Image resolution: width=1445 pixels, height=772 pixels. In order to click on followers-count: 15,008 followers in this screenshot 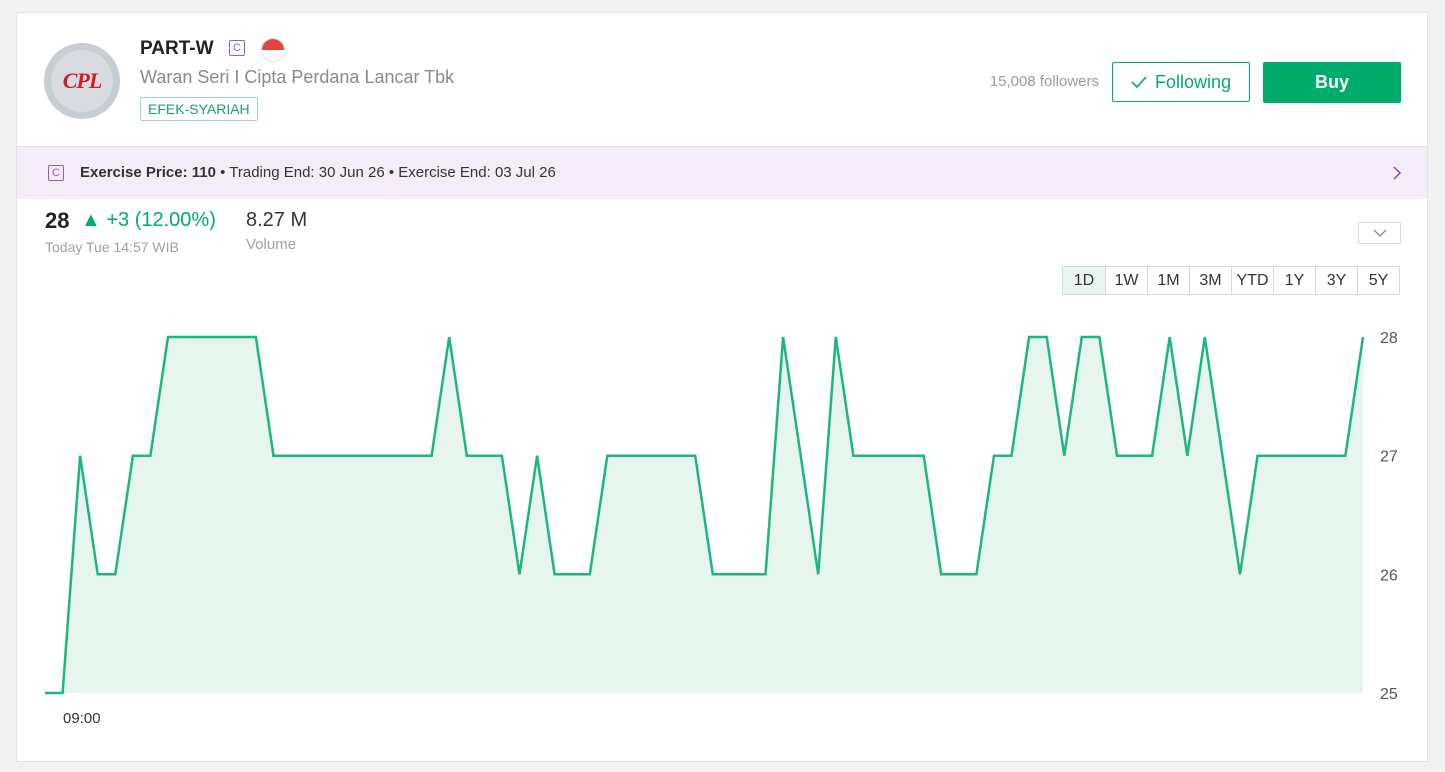, I will do `click(1044, 81)`.